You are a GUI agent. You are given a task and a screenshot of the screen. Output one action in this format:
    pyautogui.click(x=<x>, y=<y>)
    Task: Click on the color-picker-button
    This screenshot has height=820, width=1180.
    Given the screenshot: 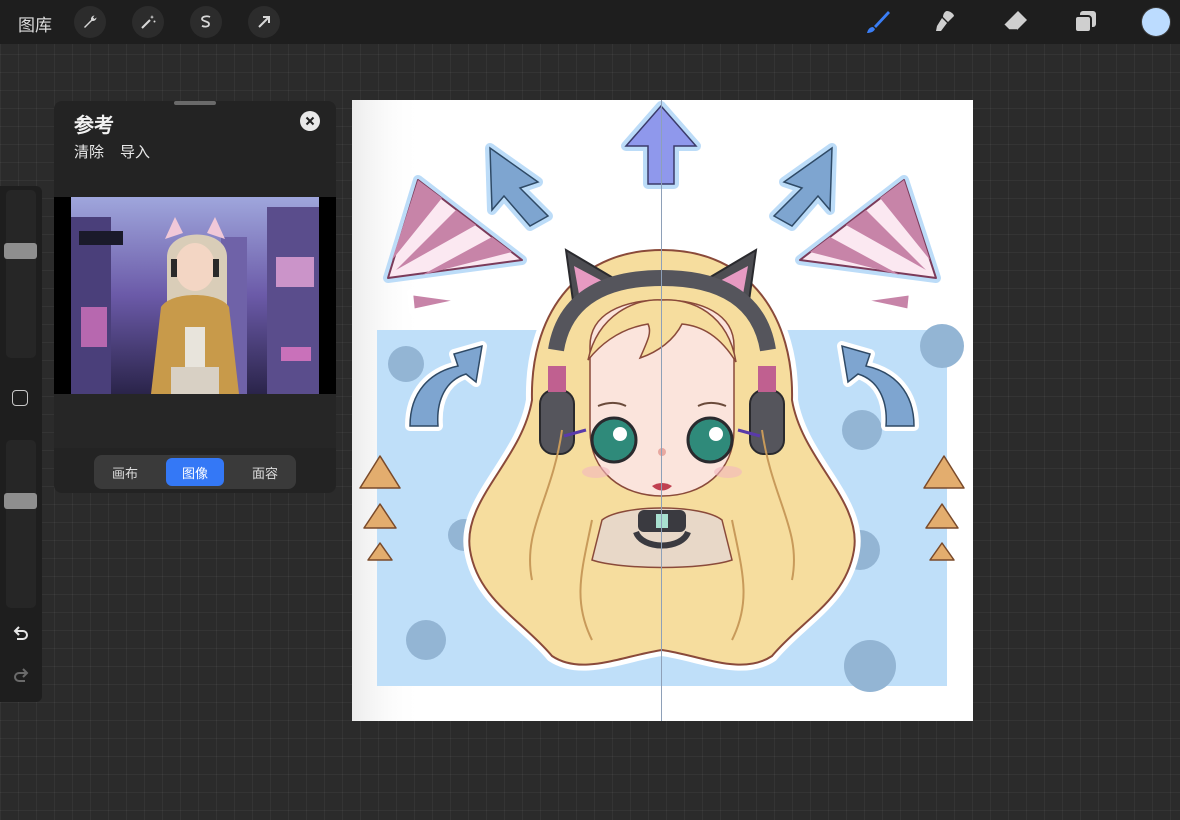 What is the action you would take?
    pyautogui.click(x=1156, y=22)
    